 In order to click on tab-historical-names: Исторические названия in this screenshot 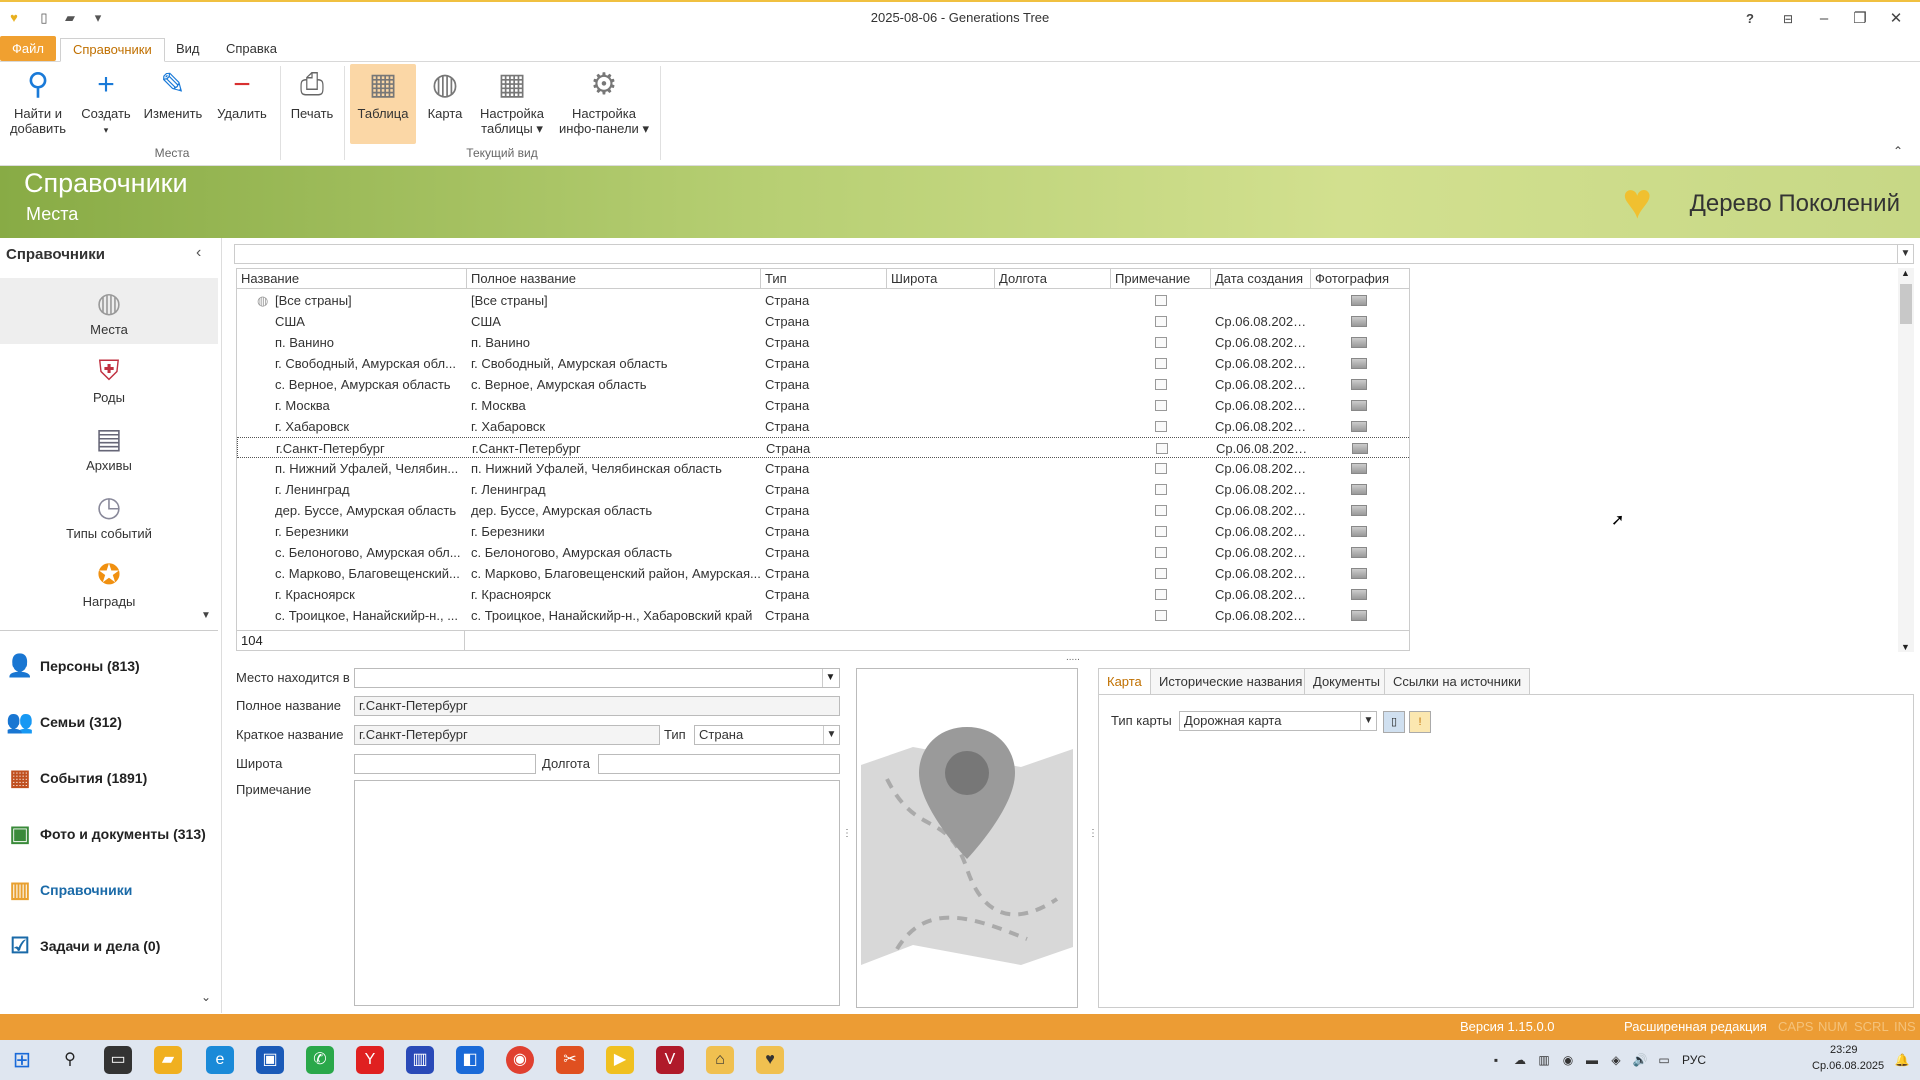, I will do `click(1231, 681)`.